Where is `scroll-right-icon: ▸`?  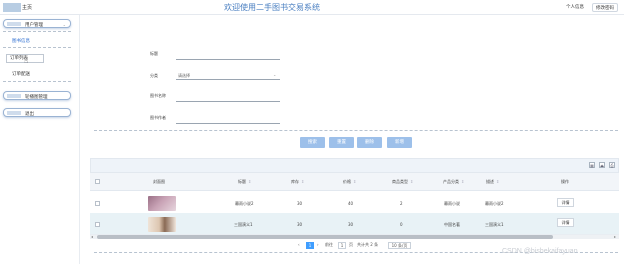
scroll-right-icon: ▸ is located at coordinates (615, 236).